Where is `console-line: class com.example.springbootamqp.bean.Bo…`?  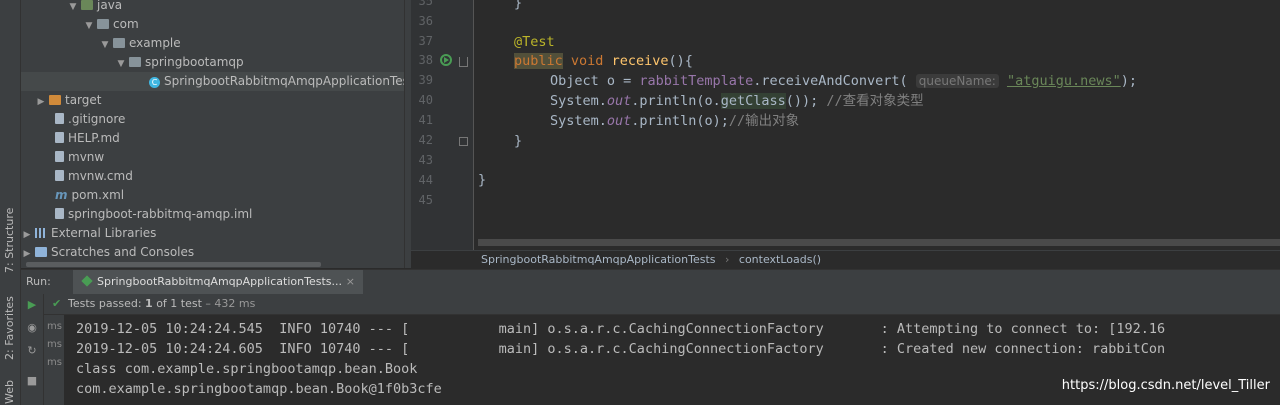 console-line: class com.example.springbootamqp.bean.Bo… is located at coordinates (247, 369).